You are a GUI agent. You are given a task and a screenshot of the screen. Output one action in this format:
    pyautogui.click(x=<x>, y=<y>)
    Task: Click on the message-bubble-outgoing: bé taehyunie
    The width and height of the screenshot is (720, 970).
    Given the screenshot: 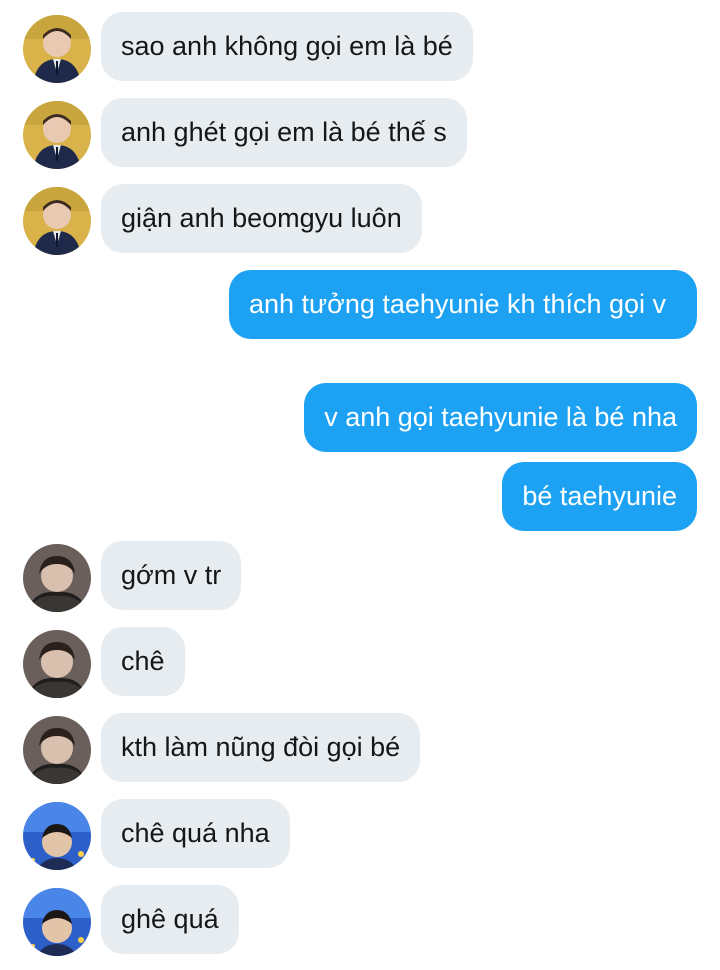 What is the action you would take?
    pyautogui.click(x=599, y=496)
    